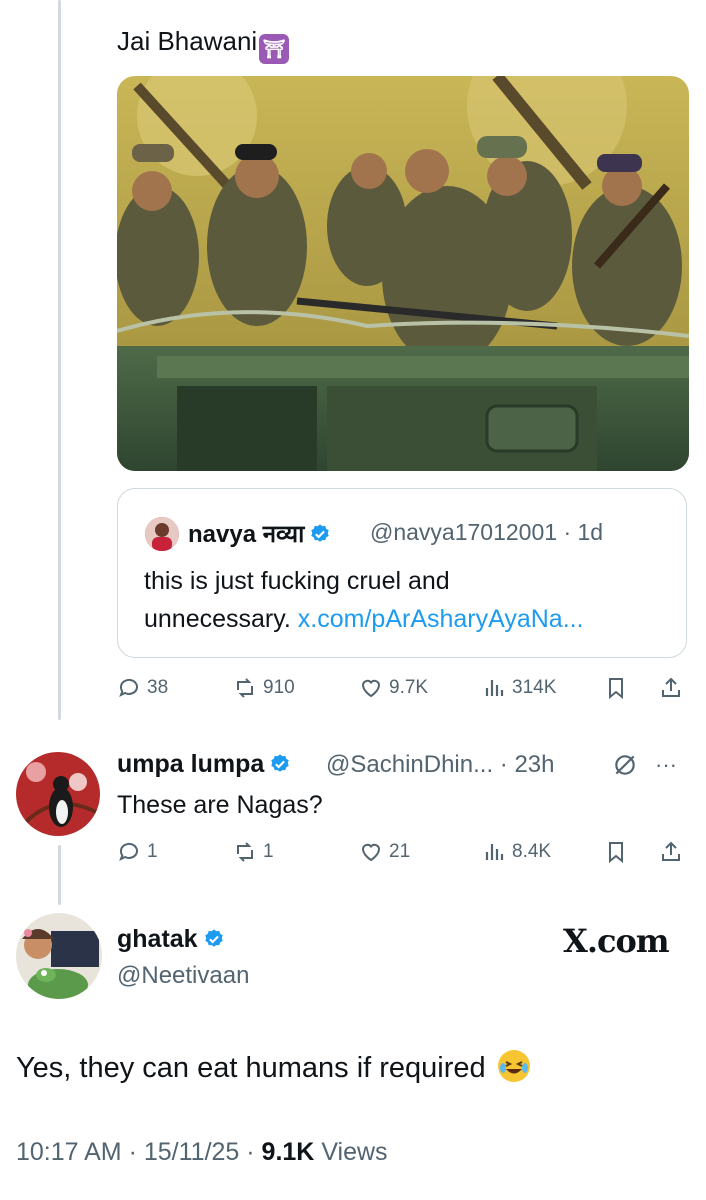 The width and height of the screenshot is (706, 1200). I want to click on reply-button: 1, so click(137, 852).